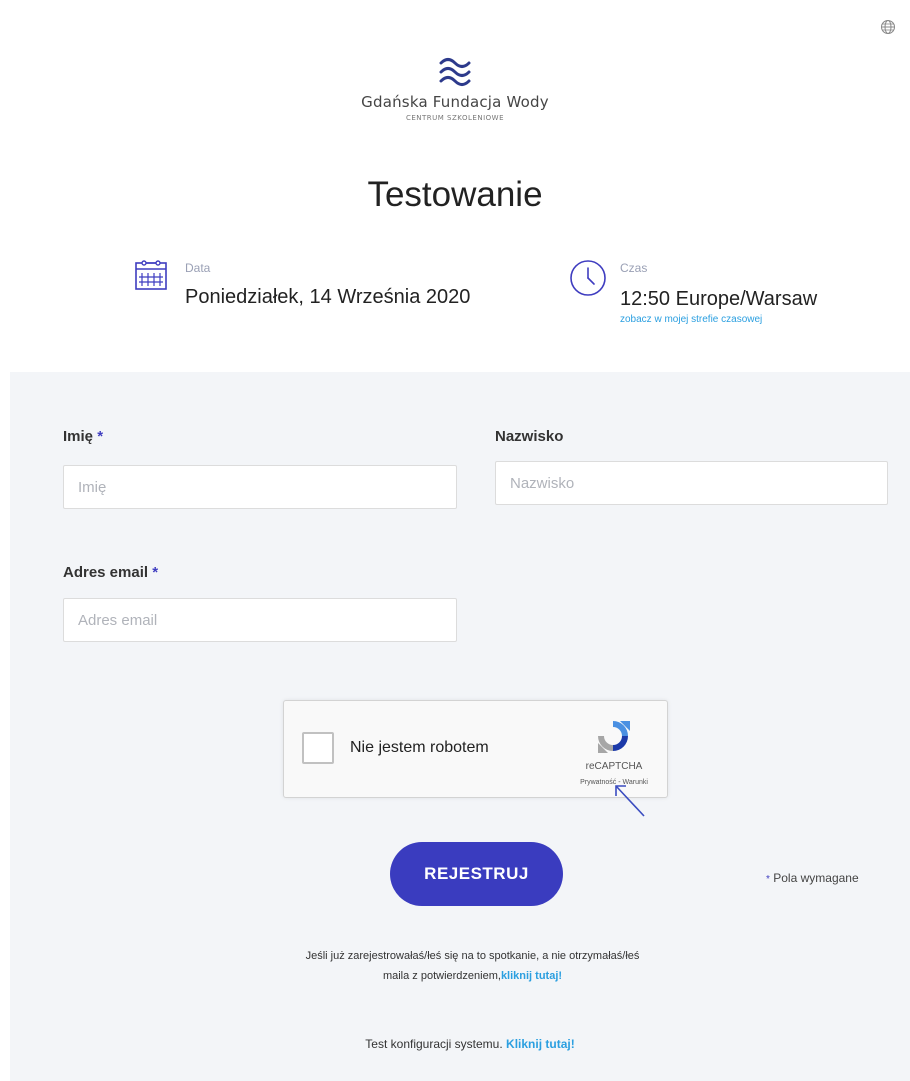 The width and height of the screenshot is (910, 1081). Describe the element at coordinates (328, 297) in the screenshot. I see `date-value: Poniedziałek, 14 Września 2020` at that location.